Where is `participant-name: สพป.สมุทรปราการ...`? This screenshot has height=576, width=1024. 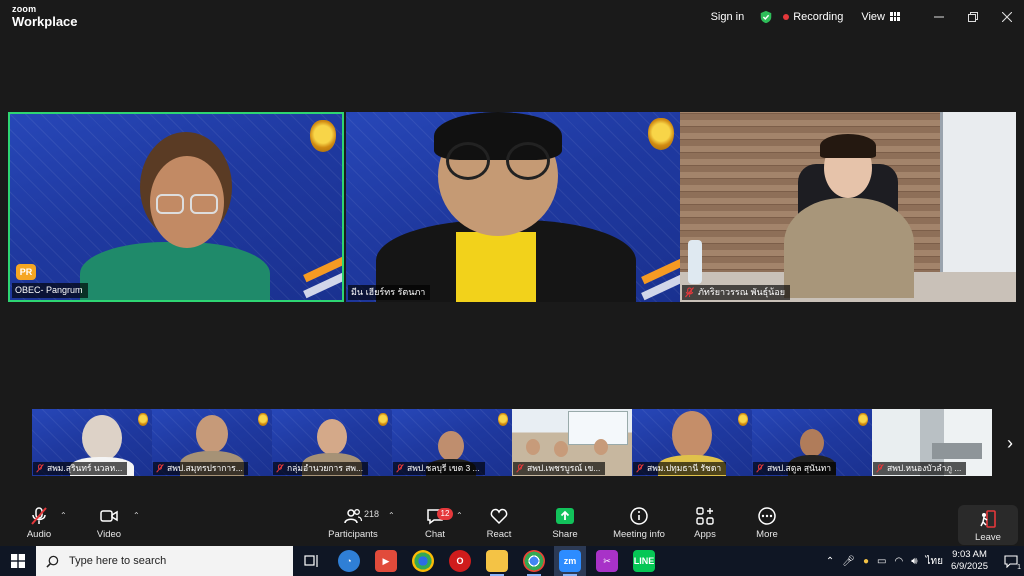
participant-name: สพป.สมุทรปราการ... is located at coordinates (205, 468).